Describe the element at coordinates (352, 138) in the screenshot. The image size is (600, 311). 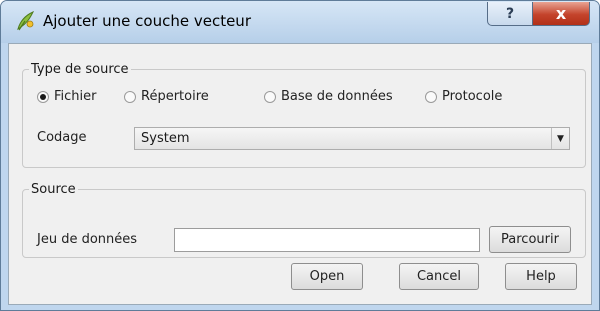
I see `encoding-select: System ▼` at that location.